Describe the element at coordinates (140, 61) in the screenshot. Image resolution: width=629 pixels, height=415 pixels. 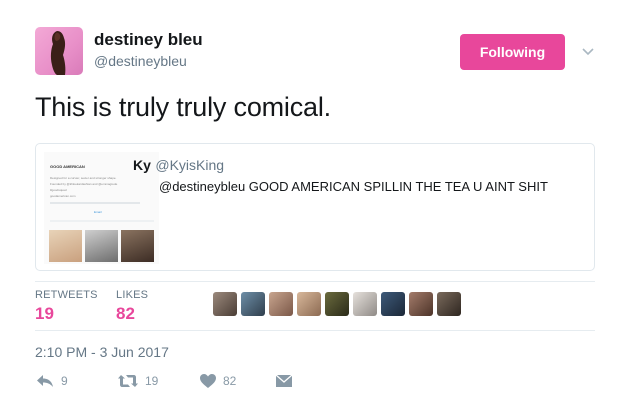
I see `author-handle: @destineybleu` at that location.